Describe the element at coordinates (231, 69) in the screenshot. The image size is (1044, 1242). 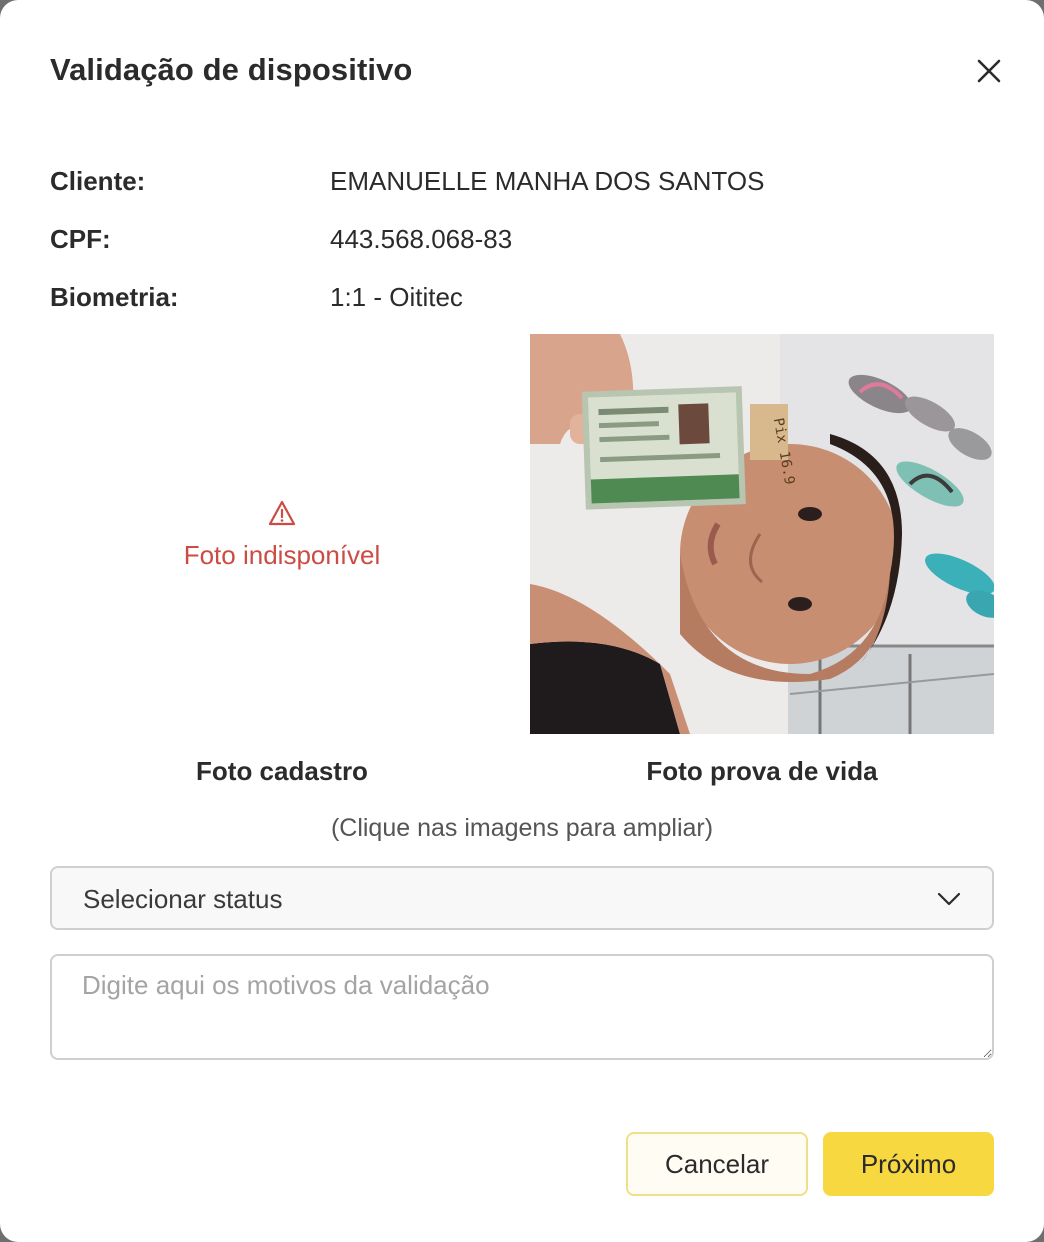
I see `modal-title: Validação de dispositivo` at that location.